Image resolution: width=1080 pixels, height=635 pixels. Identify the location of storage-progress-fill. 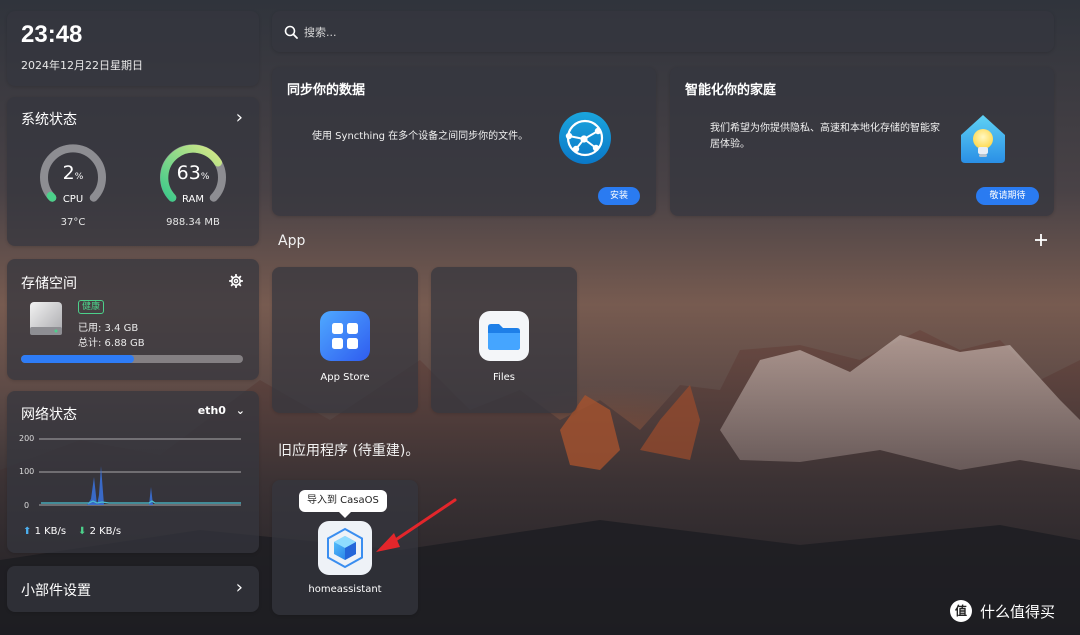
(78, 359).